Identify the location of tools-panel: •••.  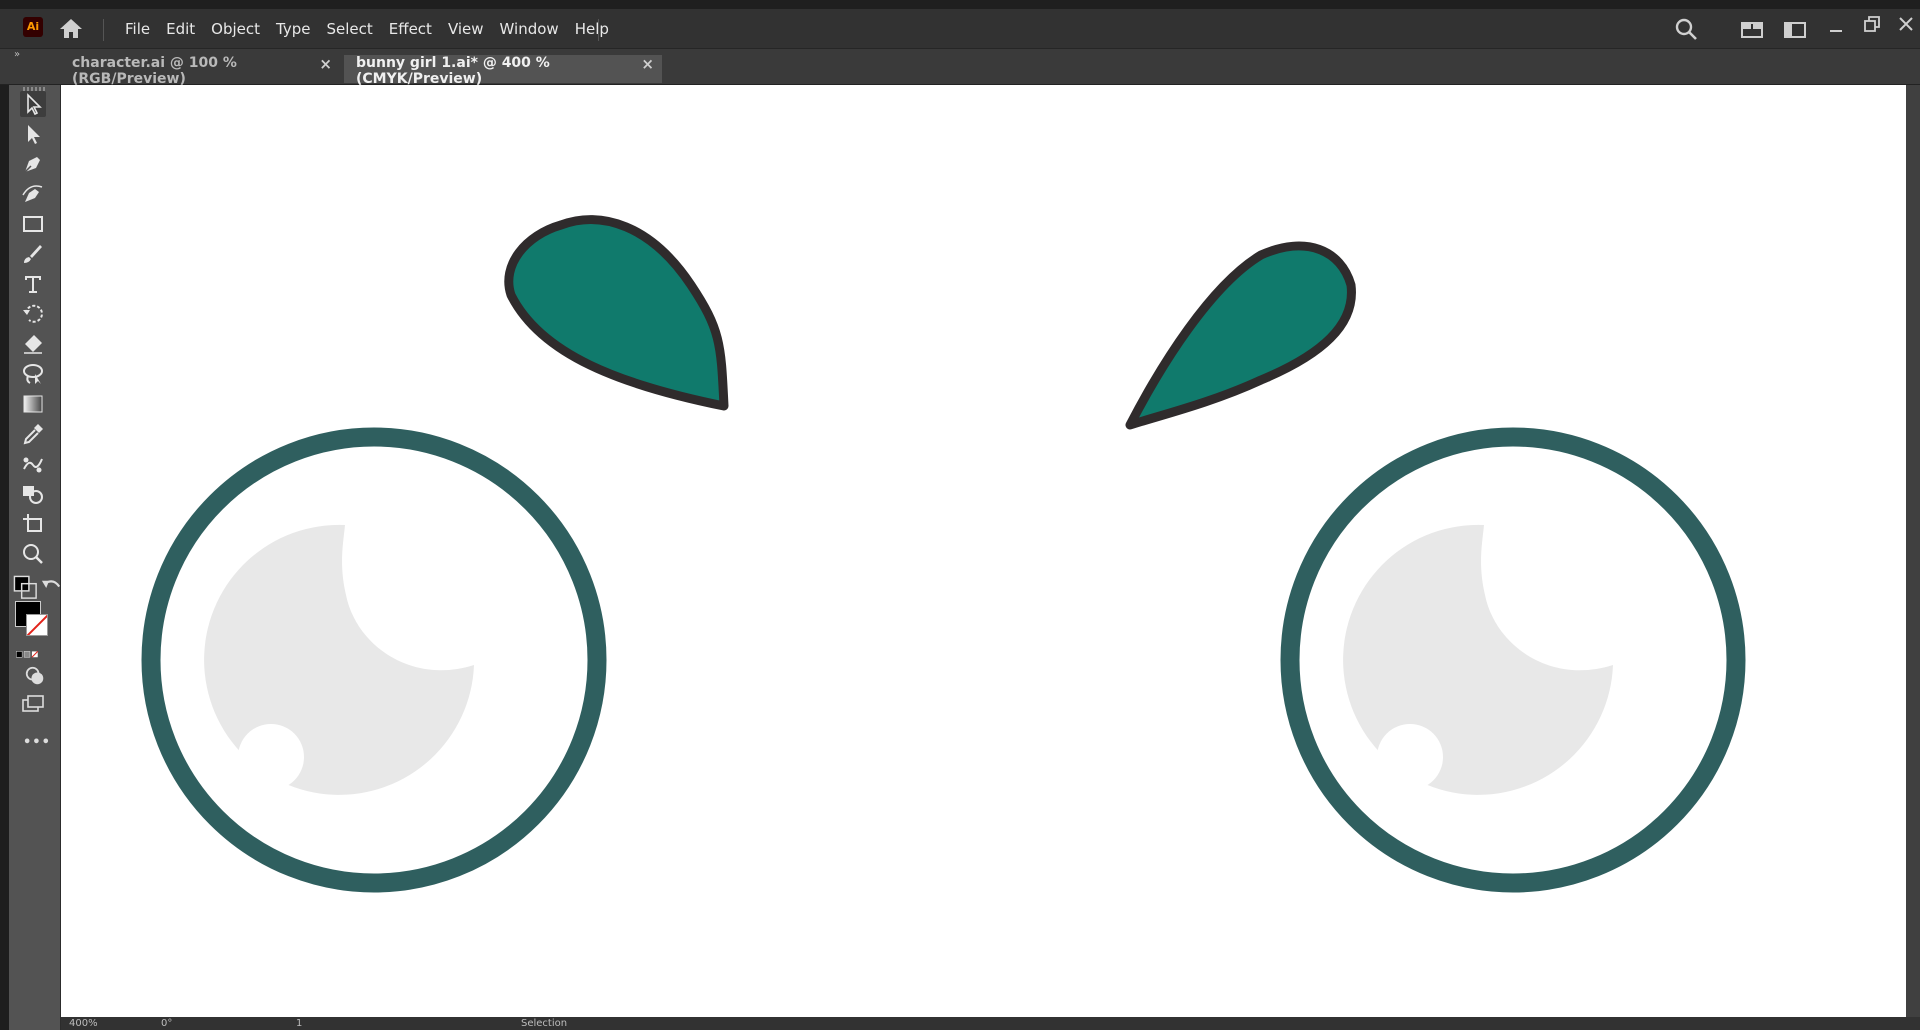
(35, 557).